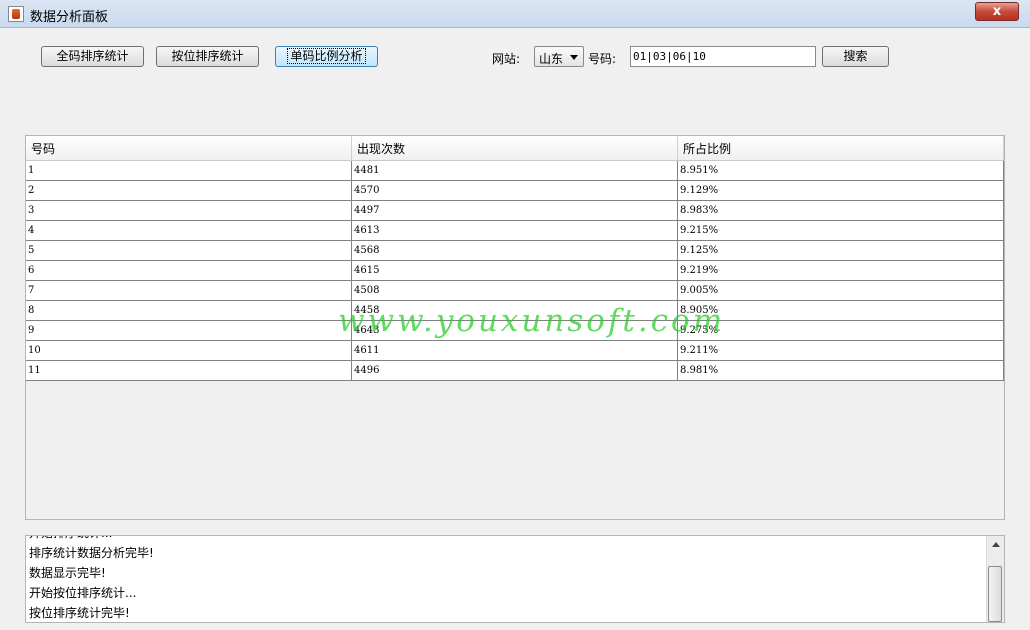 This screenshot has height=630, width=1030. What do you see at coordinates (532, 321) in the screenshot?
I see `watermark-text: www.youxunsoft.com` at bounding box center [532, 321].